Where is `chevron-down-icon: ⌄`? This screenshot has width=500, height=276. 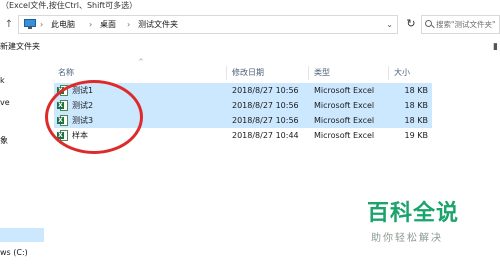
chevron-down-icon: ⌄ is located at coordinates (389, 25).